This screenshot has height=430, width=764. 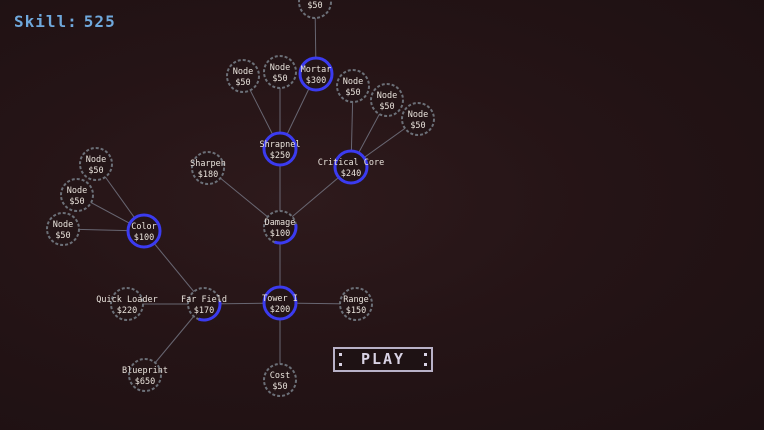 What do you see at coordinates (145, 382) in the screenshot?
I see `skill-node-cost: $650` at bounding box center [145, 382].